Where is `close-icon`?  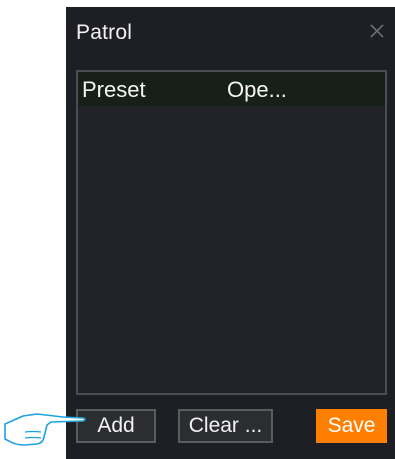 close-icon is located at coordinates (377, 31).